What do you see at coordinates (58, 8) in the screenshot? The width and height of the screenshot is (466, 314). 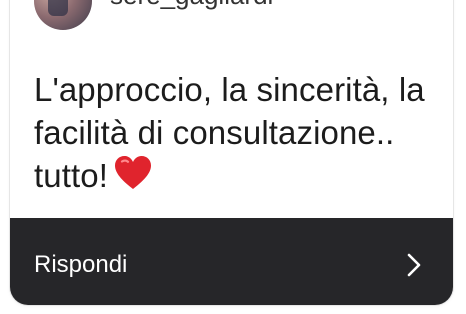 I see `avatar-figure` at bounding box center [58, 8].